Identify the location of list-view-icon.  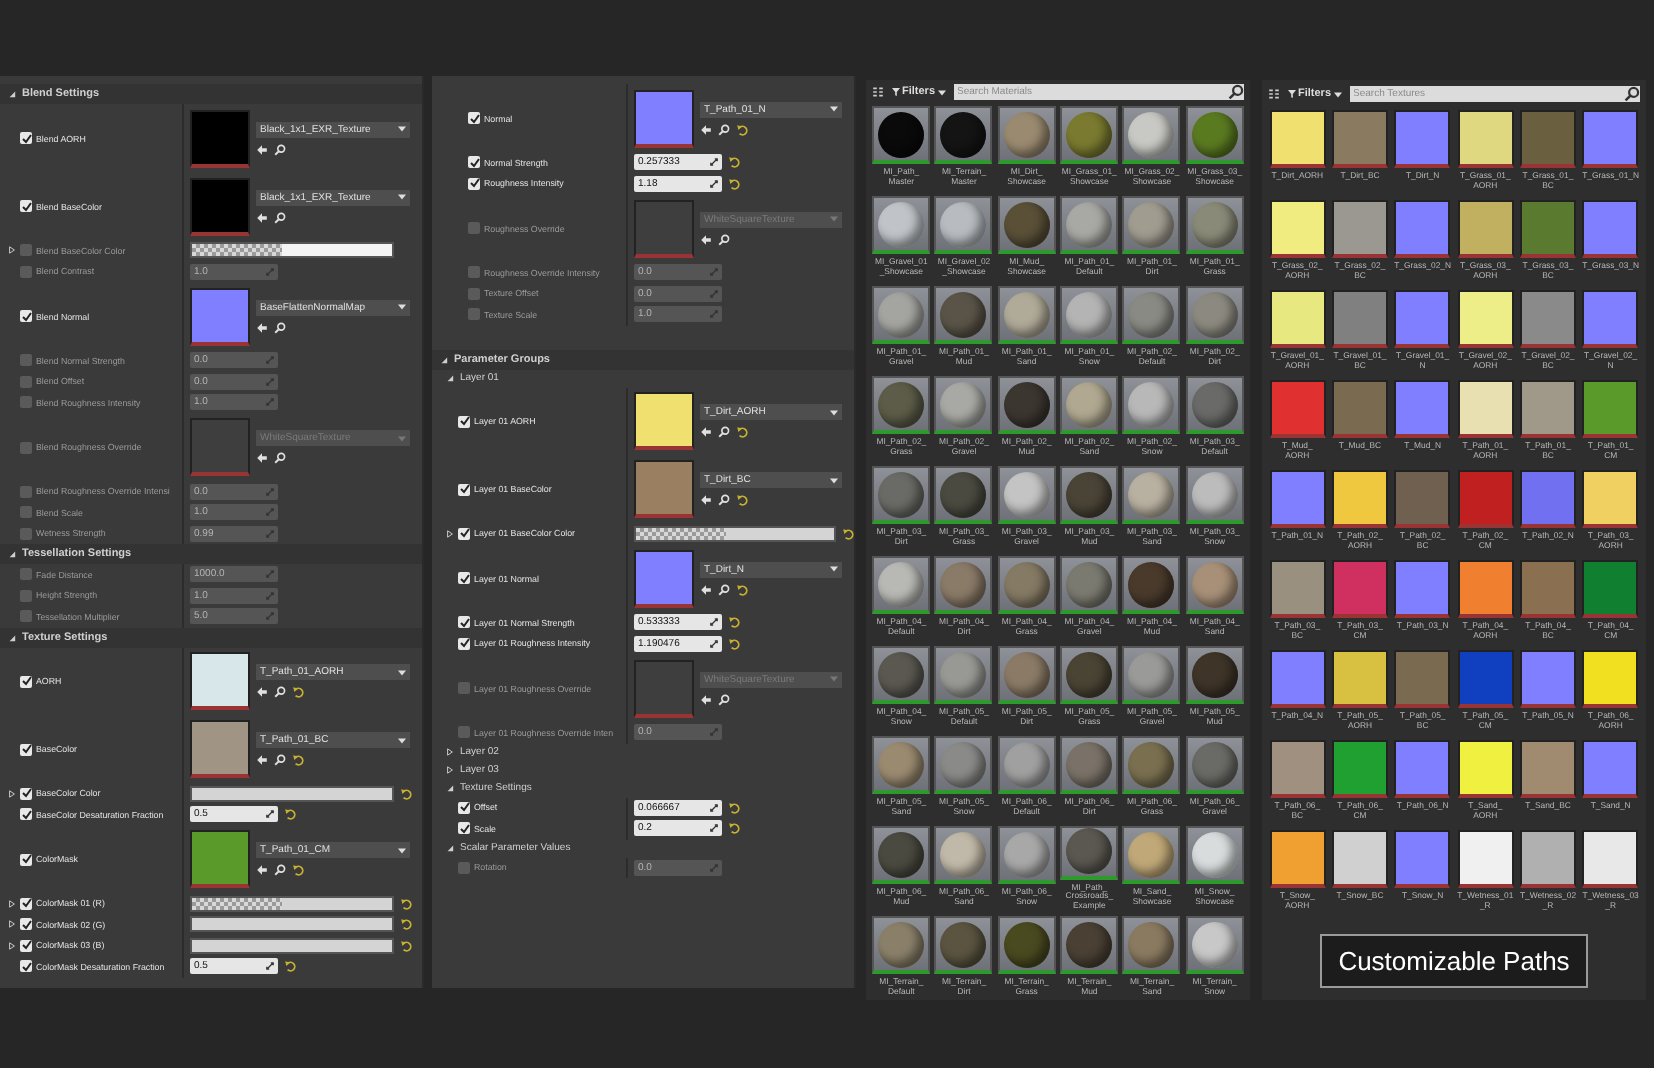
(878, 92).